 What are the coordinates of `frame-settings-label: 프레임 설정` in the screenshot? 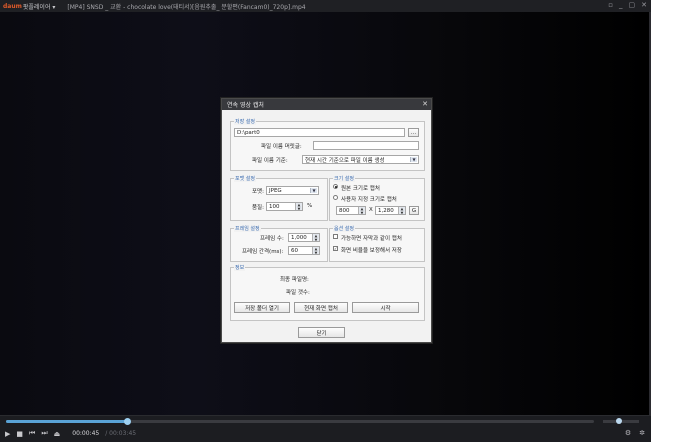 It's located at (247, 228).